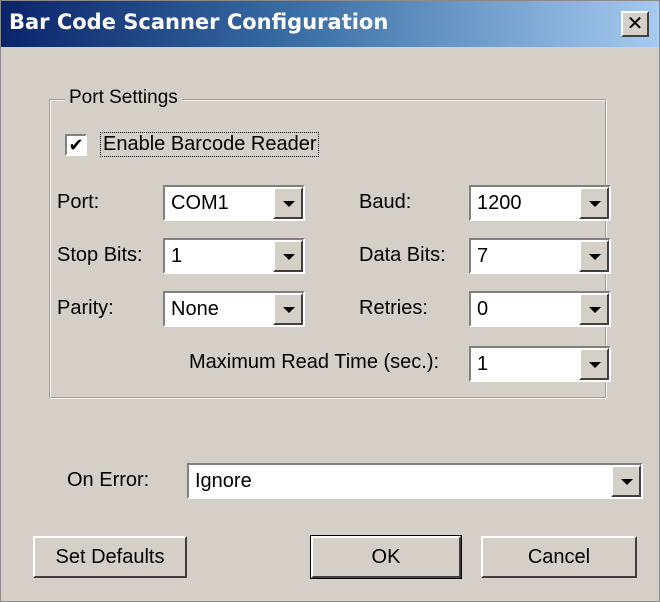 The width and height of the screenshot is (660, 602). I want to click on on-error-value: Ignore, so click(223, 481).